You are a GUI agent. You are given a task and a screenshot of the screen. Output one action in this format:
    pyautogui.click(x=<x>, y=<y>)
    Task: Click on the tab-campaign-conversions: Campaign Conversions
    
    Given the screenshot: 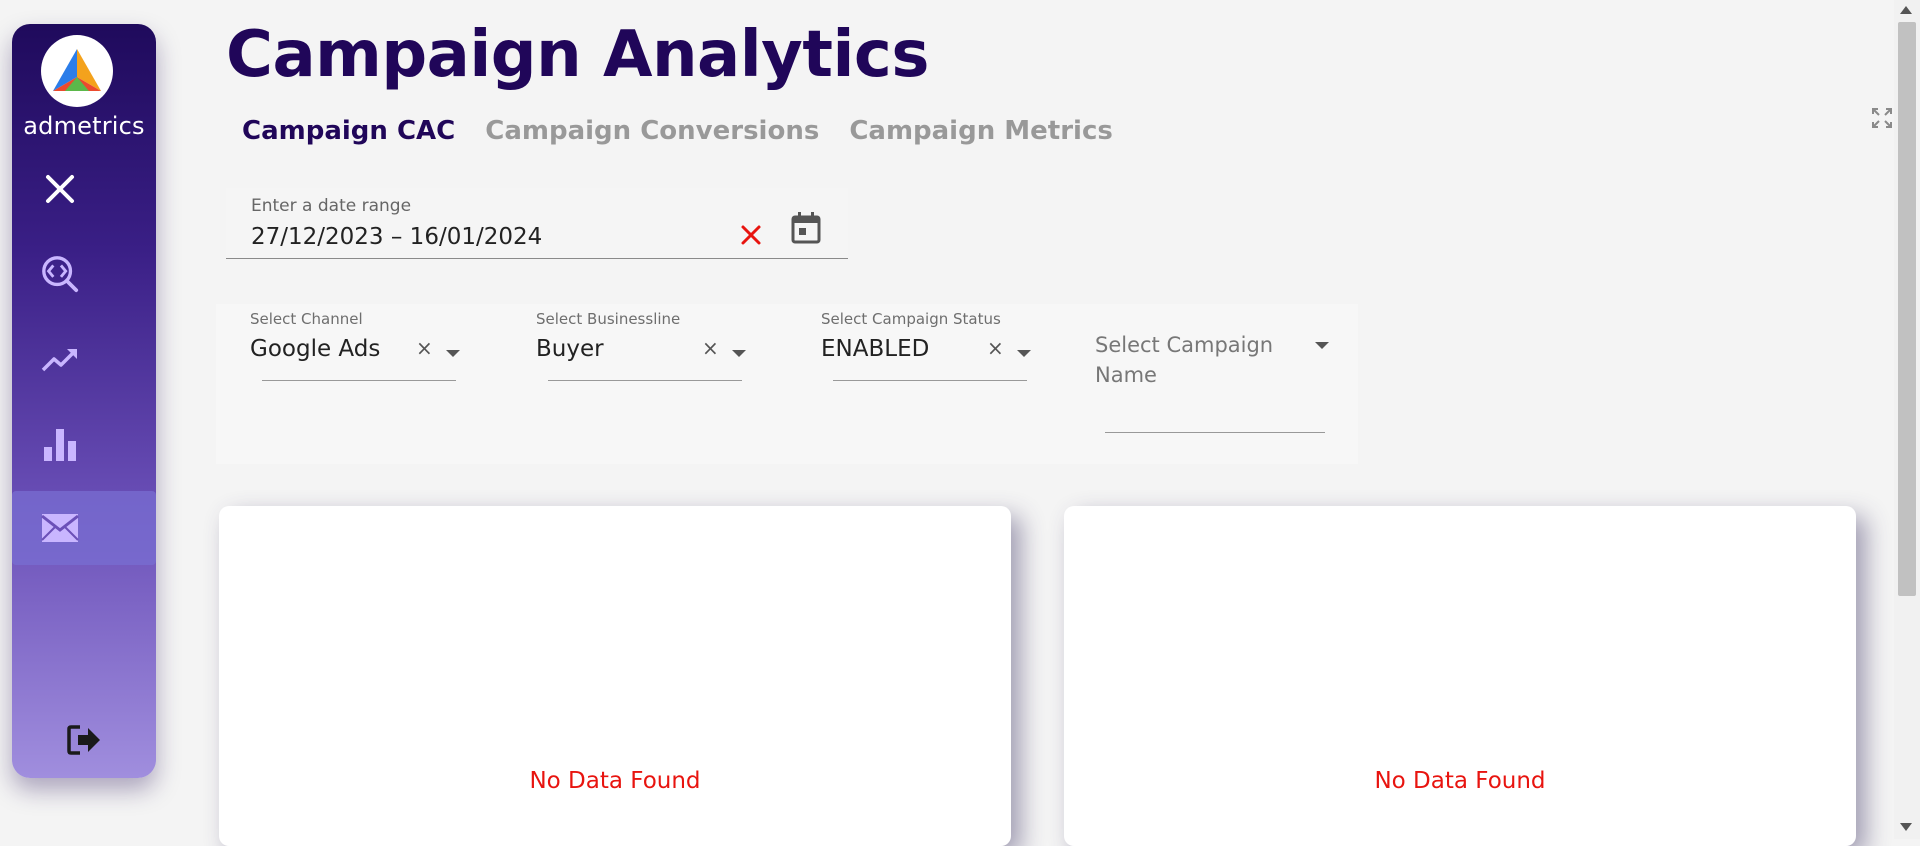 What is the action you would take?
    pyautogui.click(x=652, y=131)
    